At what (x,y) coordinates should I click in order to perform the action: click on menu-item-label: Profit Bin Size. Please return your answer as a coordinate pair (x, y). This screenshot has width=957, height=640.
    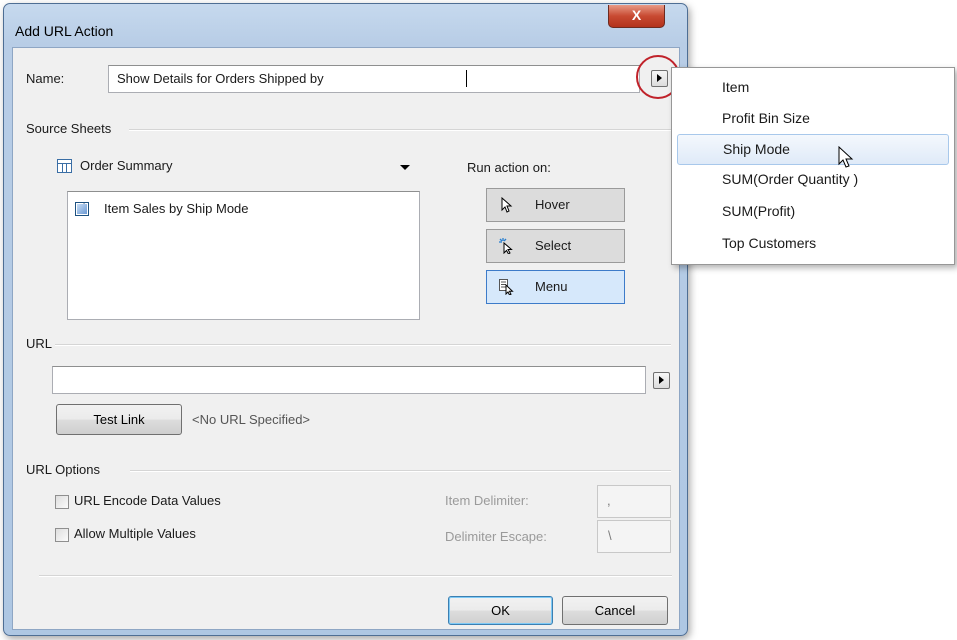
    Looking at the image, I should click on (766, 118).